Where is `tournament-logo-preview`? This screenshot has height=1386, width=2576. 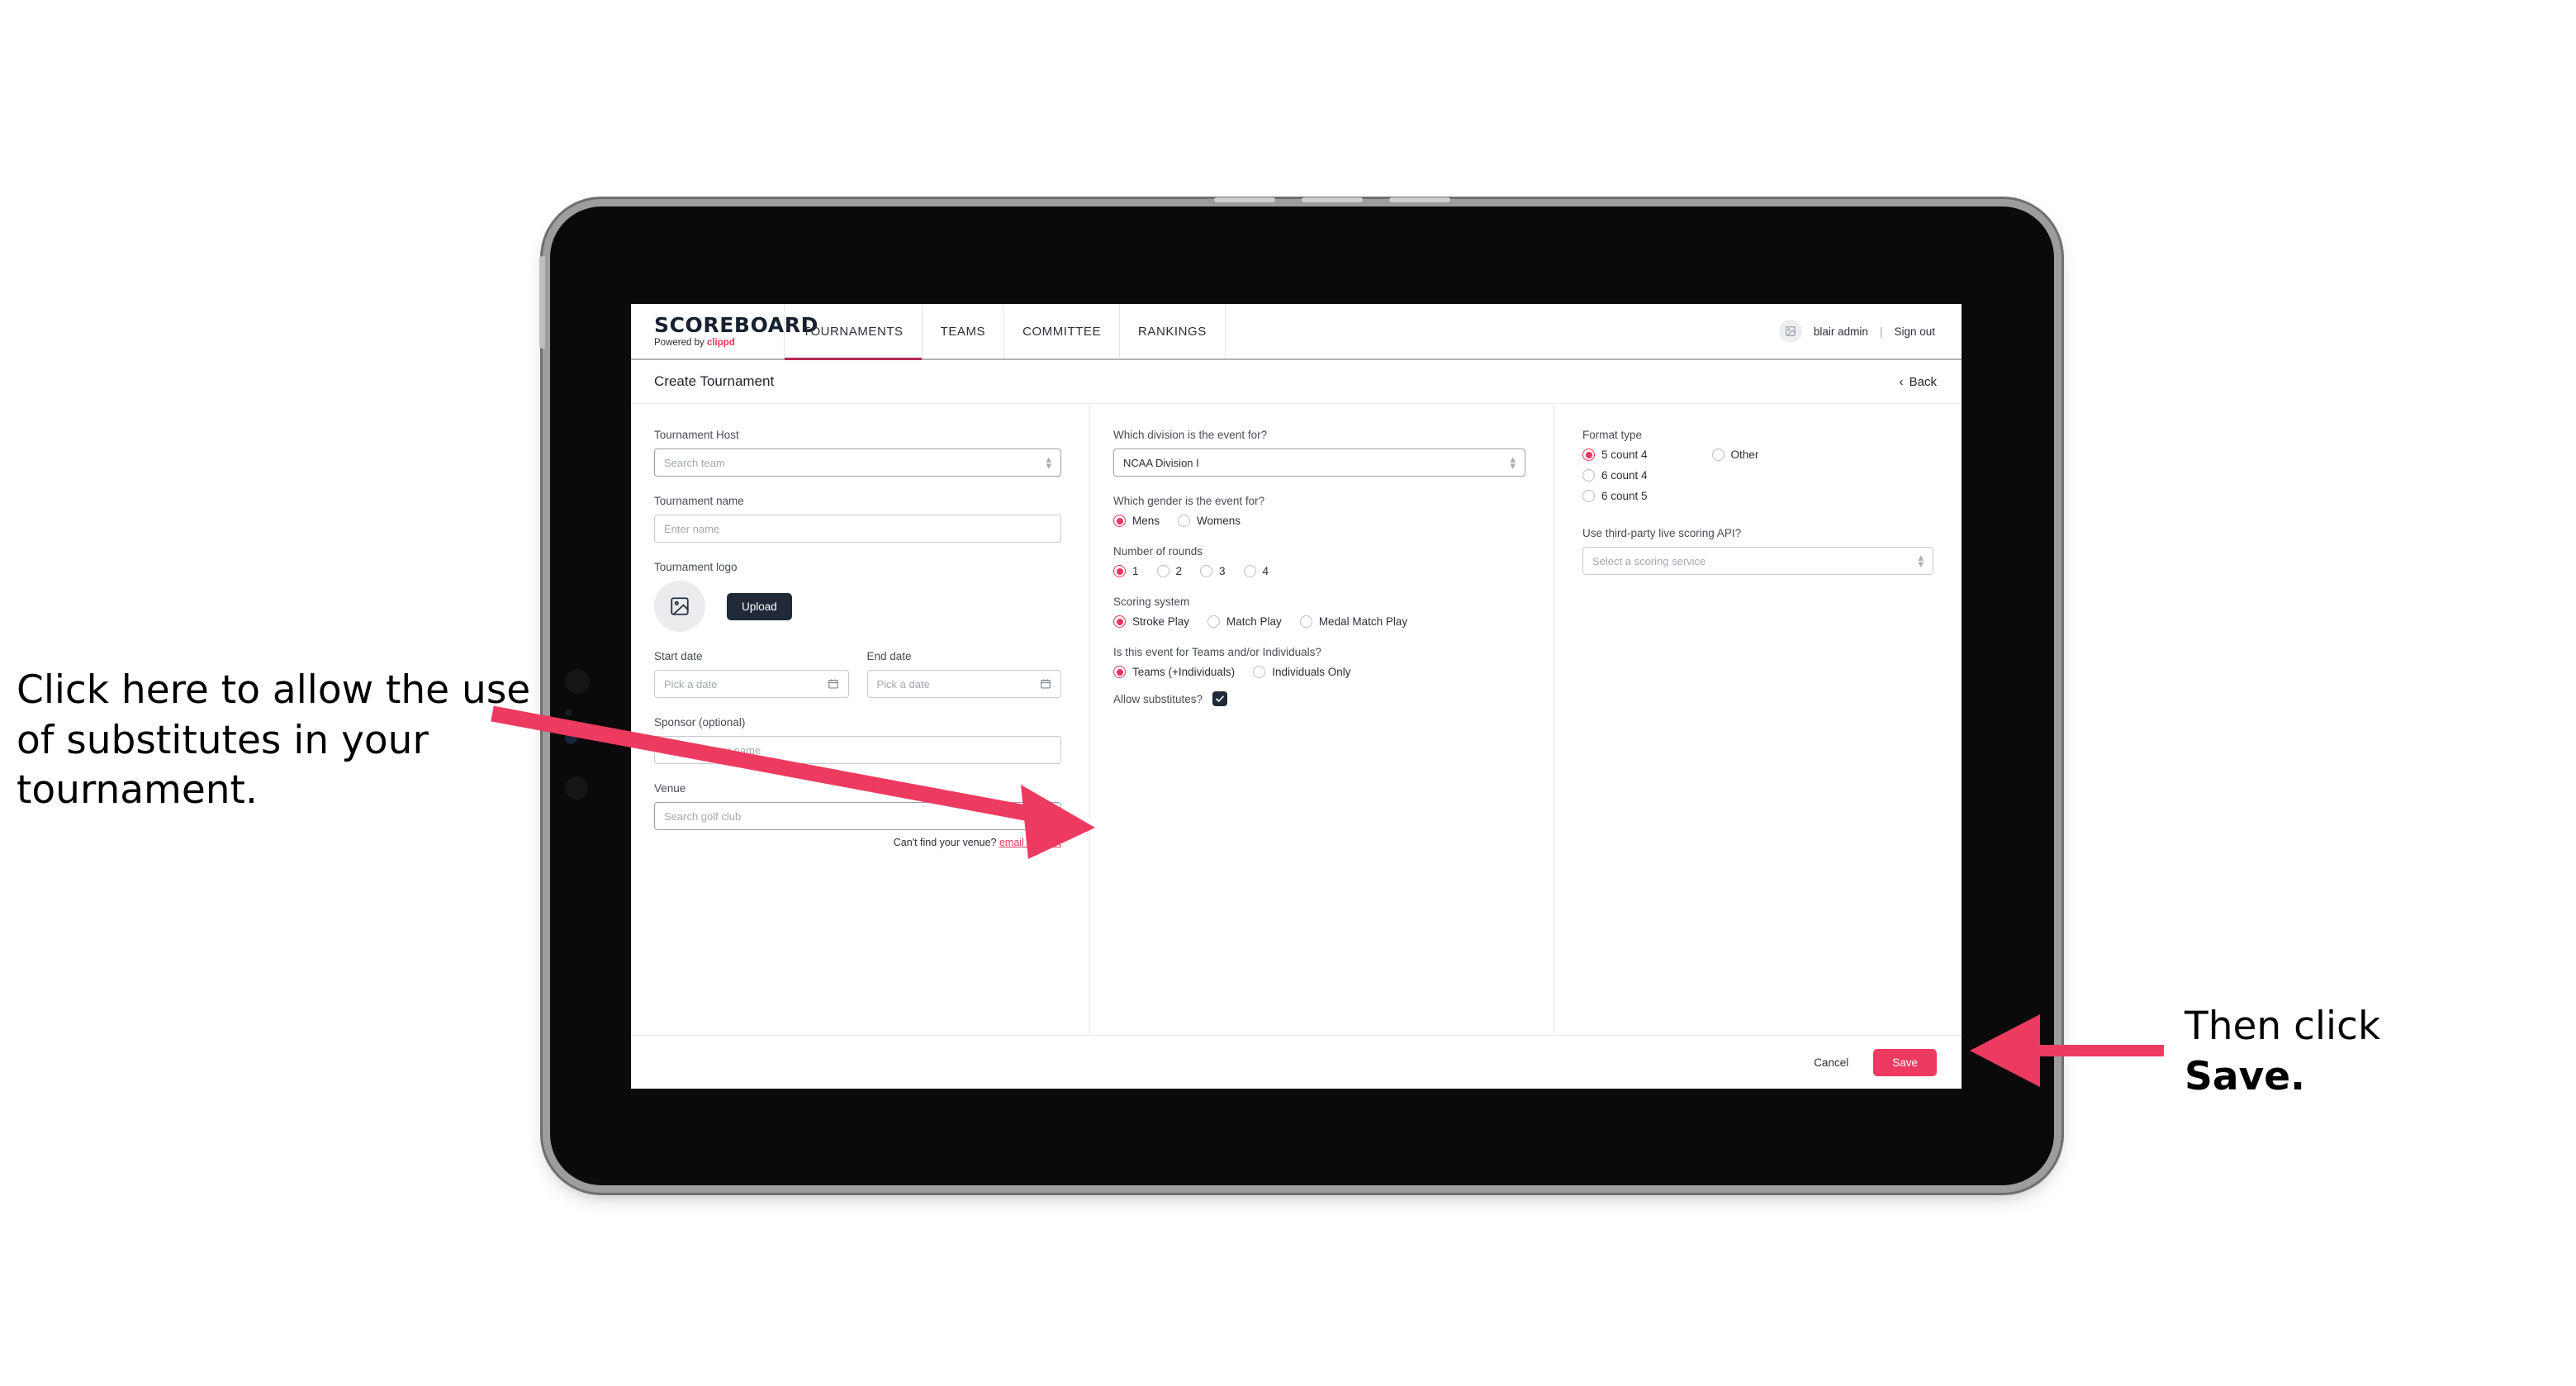 tournament-logo-preview is located at coordinates (679, 606).